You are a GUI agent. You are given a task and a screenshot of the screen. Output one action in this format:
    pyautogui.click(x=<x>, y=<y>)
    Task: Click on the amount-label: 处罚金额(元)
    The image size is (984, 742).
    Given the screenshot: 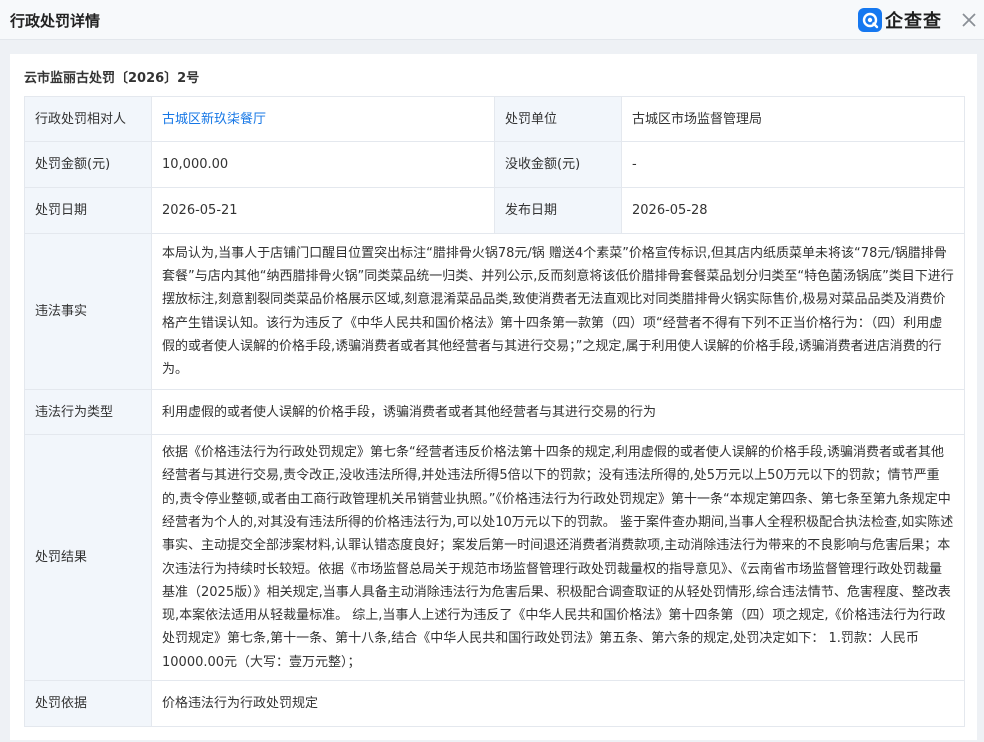 What is the action you would take?
    pyautogui.click(x=88, y=164)
    